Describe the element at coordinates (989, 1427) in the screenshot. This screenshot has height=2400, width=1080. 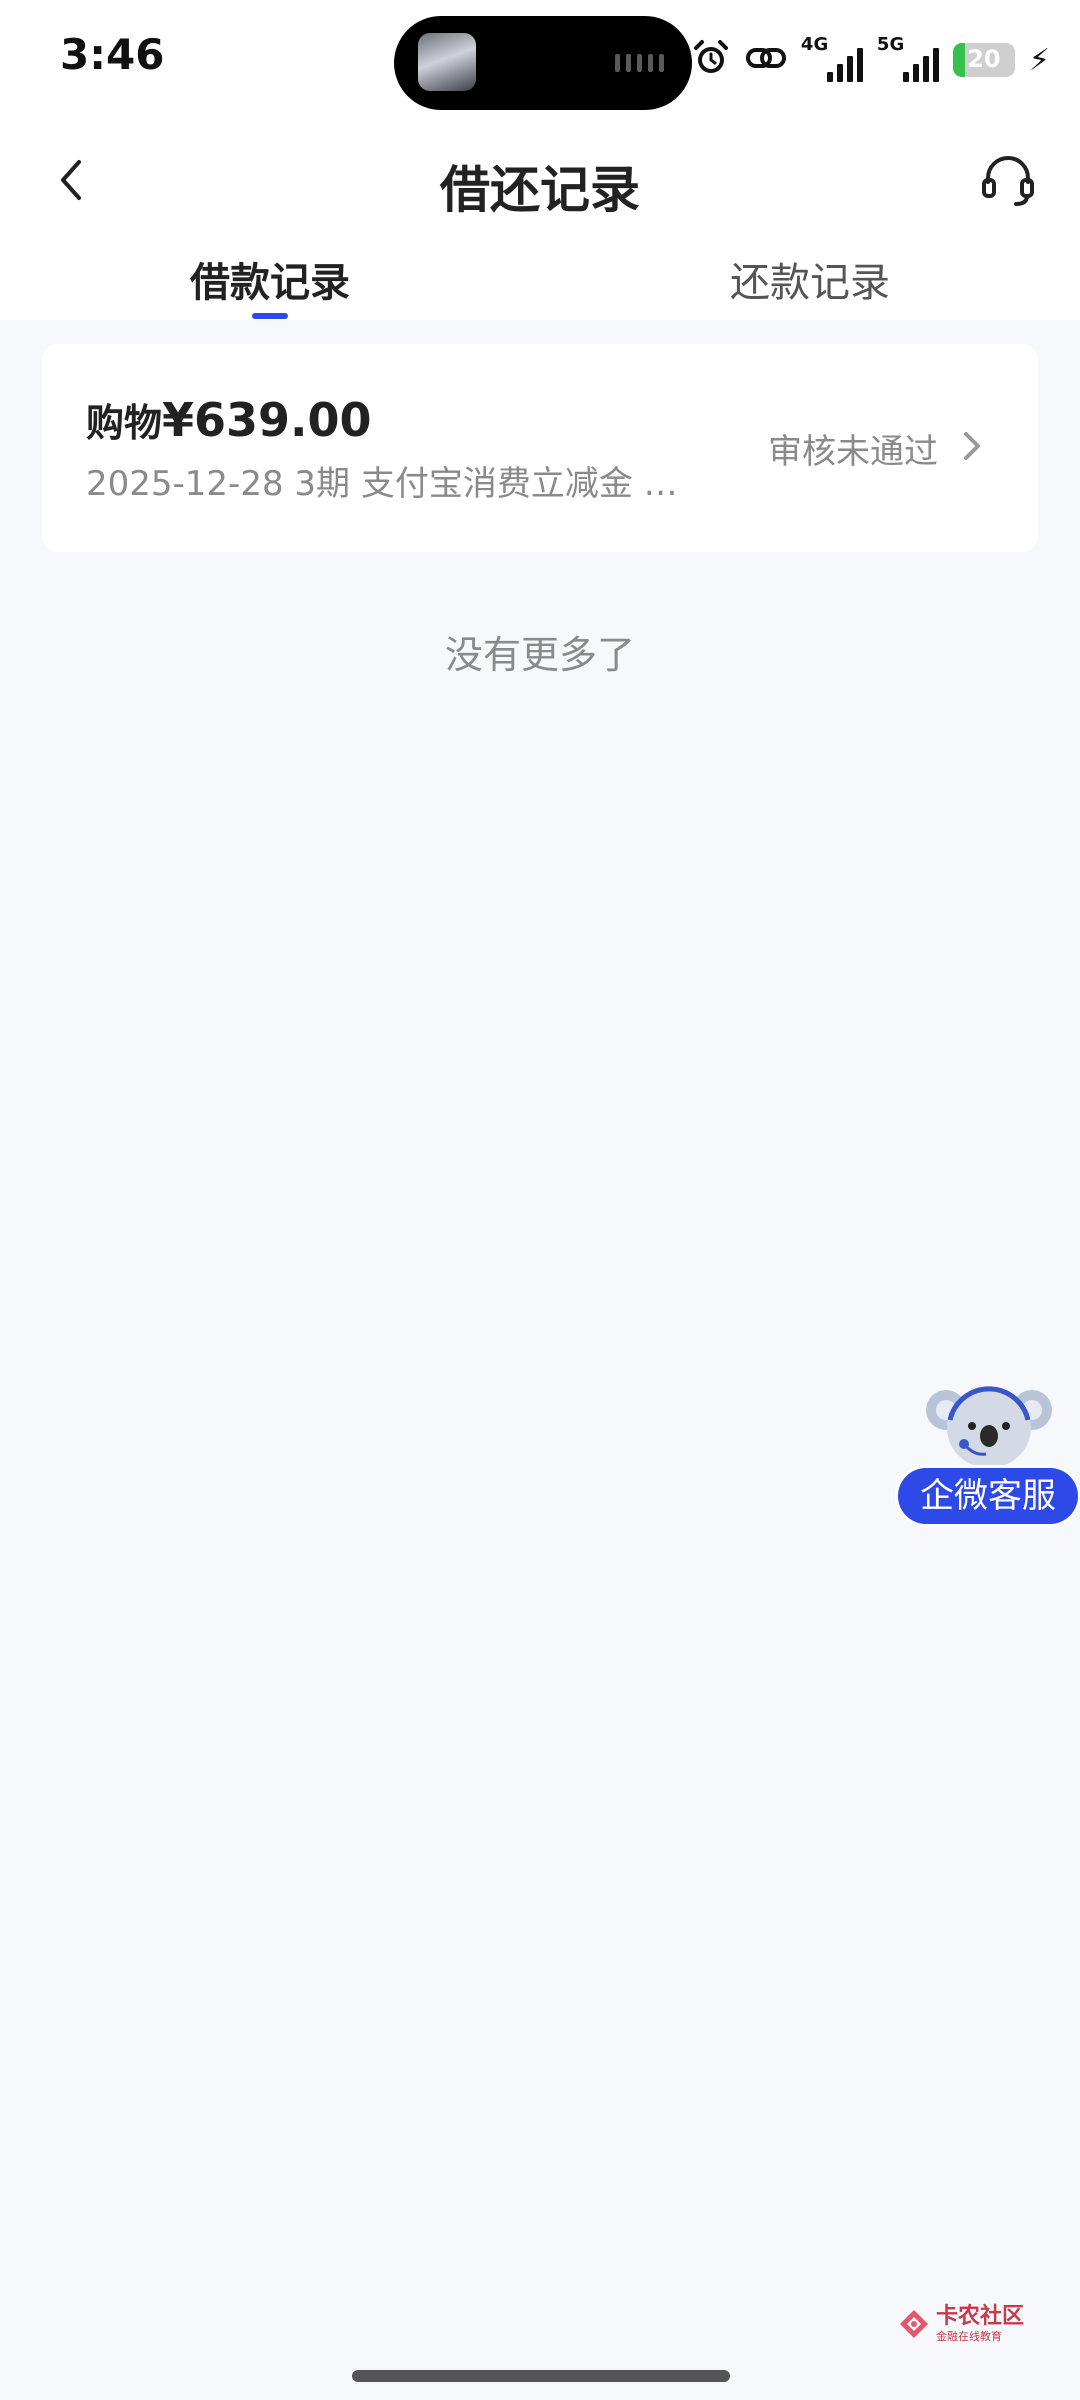
I see `koala-mascot-icon` at that location.